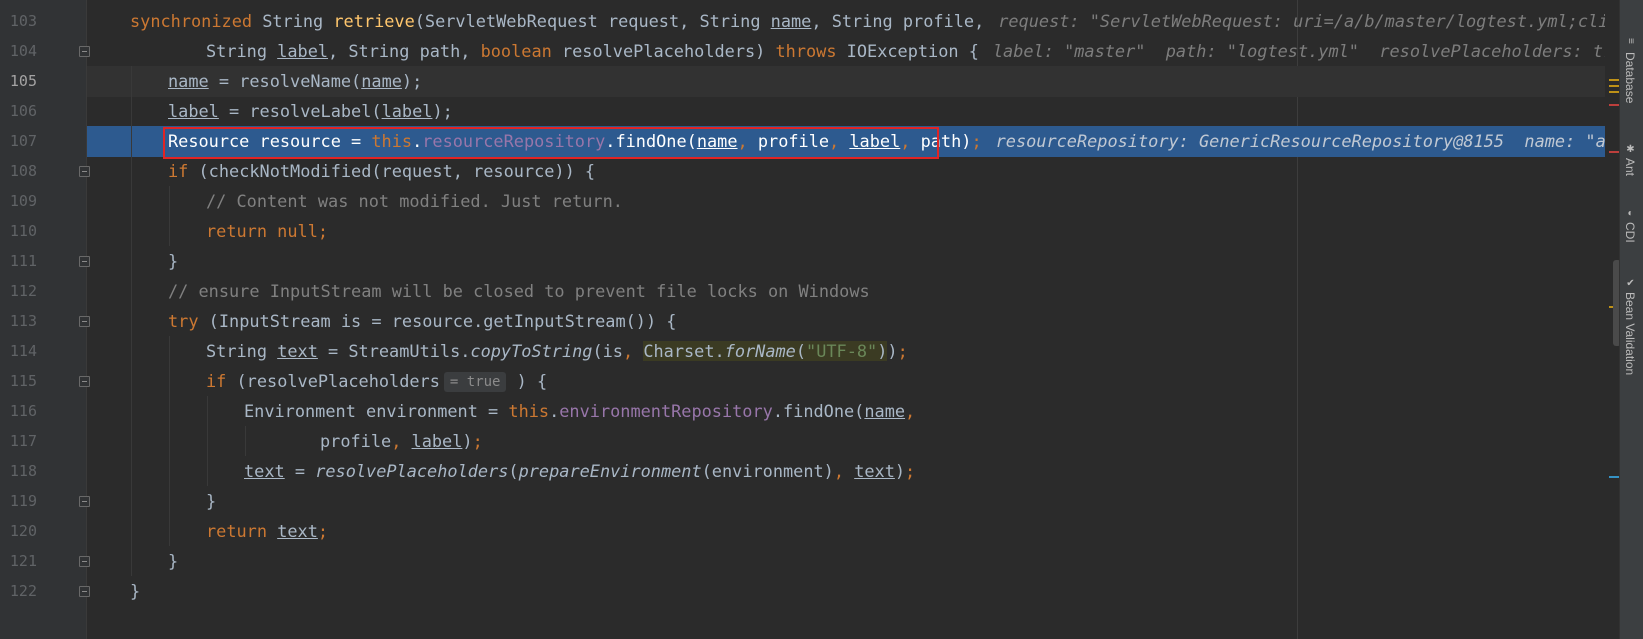 The image size is (1643, 639). I want to click on line-number: 109, so click(18, 201).